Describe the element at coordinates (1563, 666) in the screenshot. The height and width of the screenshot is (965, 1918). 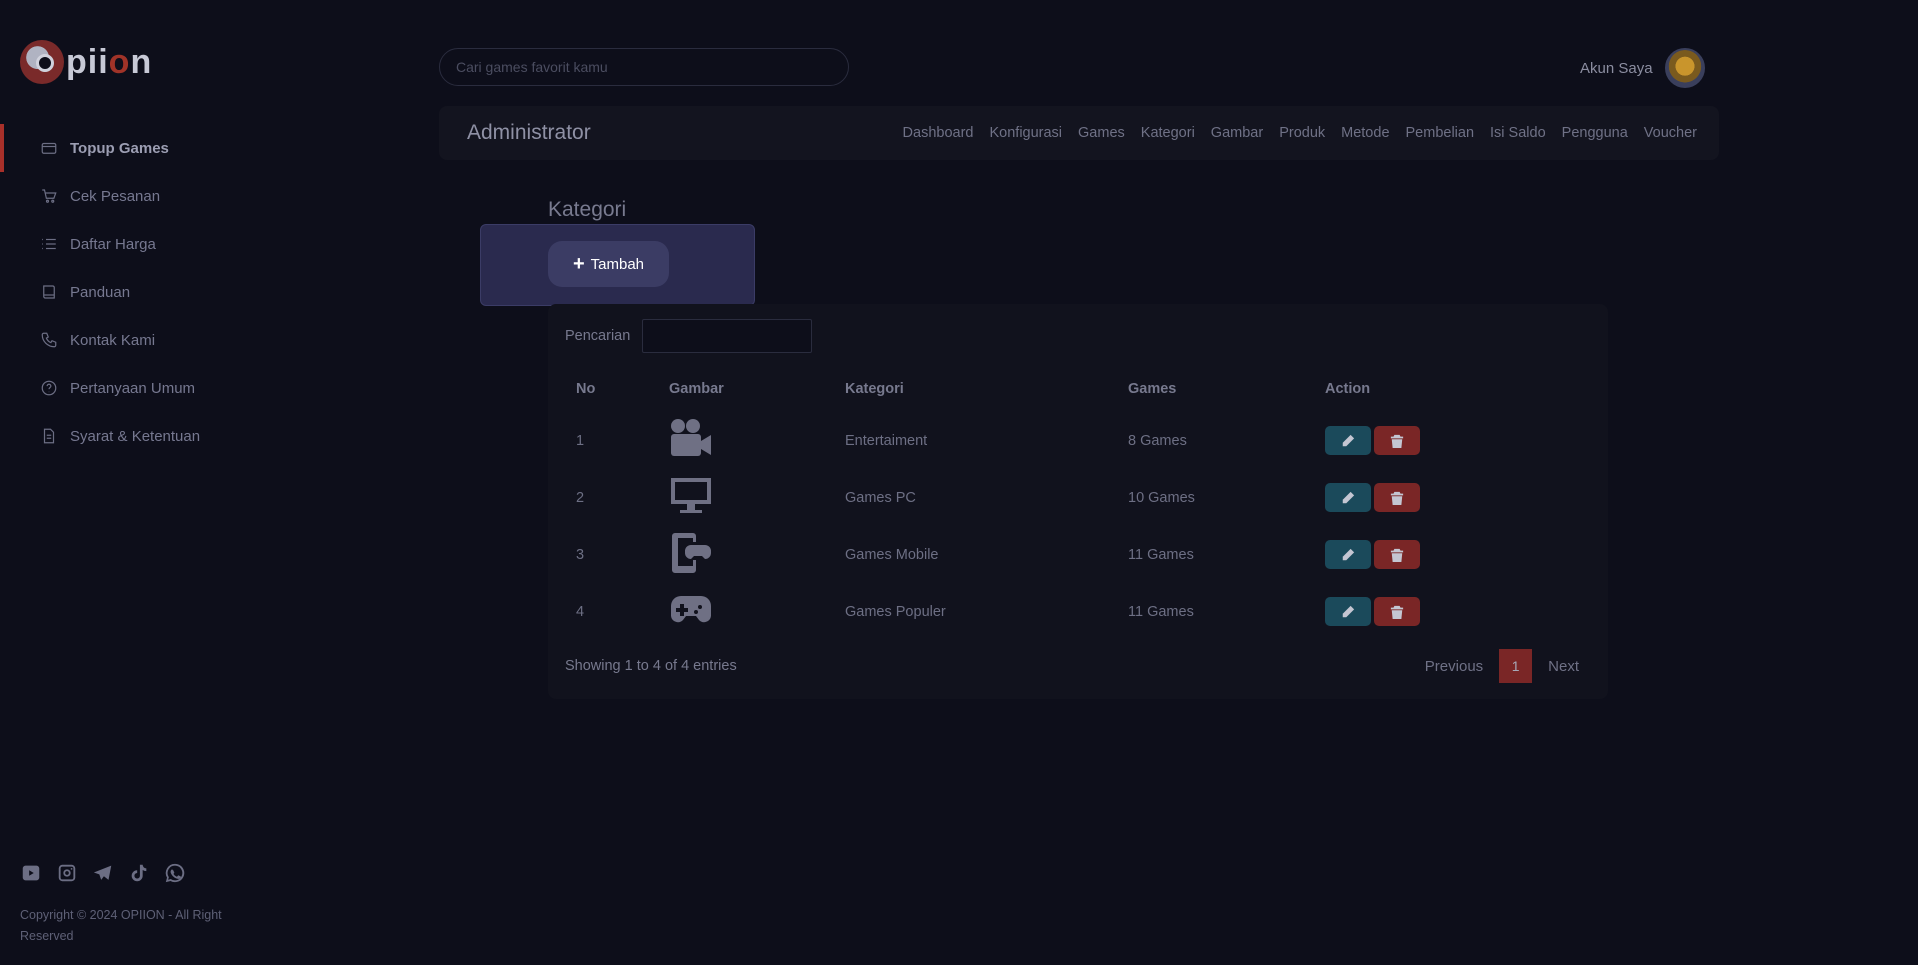
I see `pagination-next: Next` at that location.